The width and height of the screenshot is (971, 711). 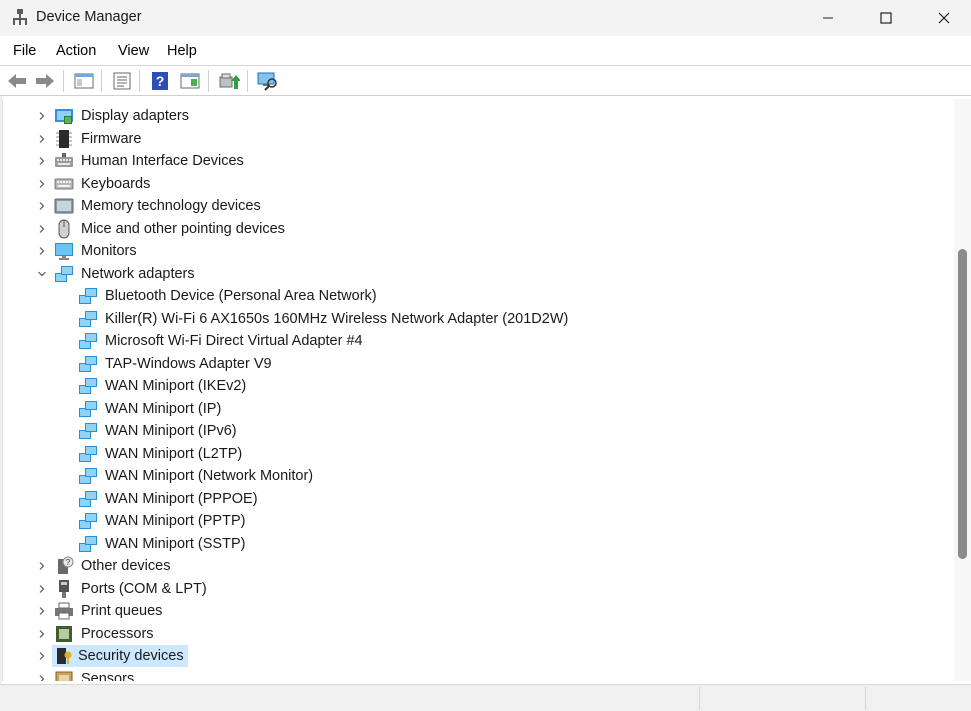 I want to click on window-title: Device Manager, so click(x=89, y=17).